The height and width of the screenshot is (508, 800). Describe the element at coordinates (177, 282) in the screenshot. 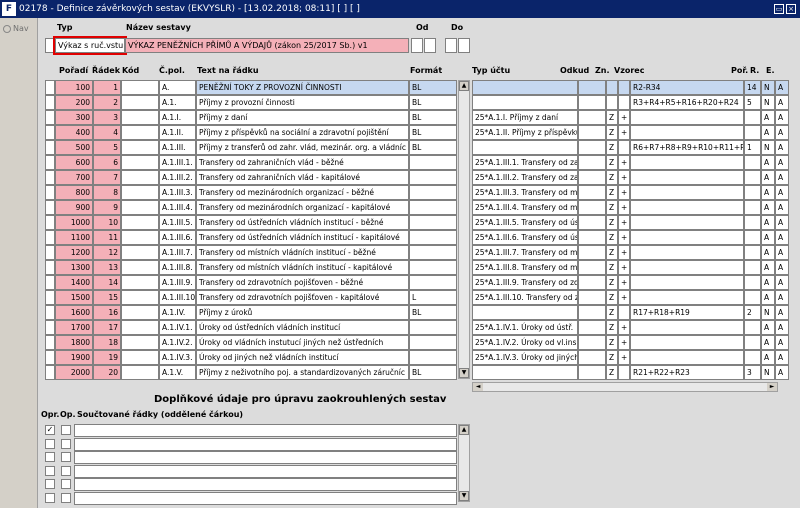

I see `cell-cpol: A.1.III.9.` at that location.